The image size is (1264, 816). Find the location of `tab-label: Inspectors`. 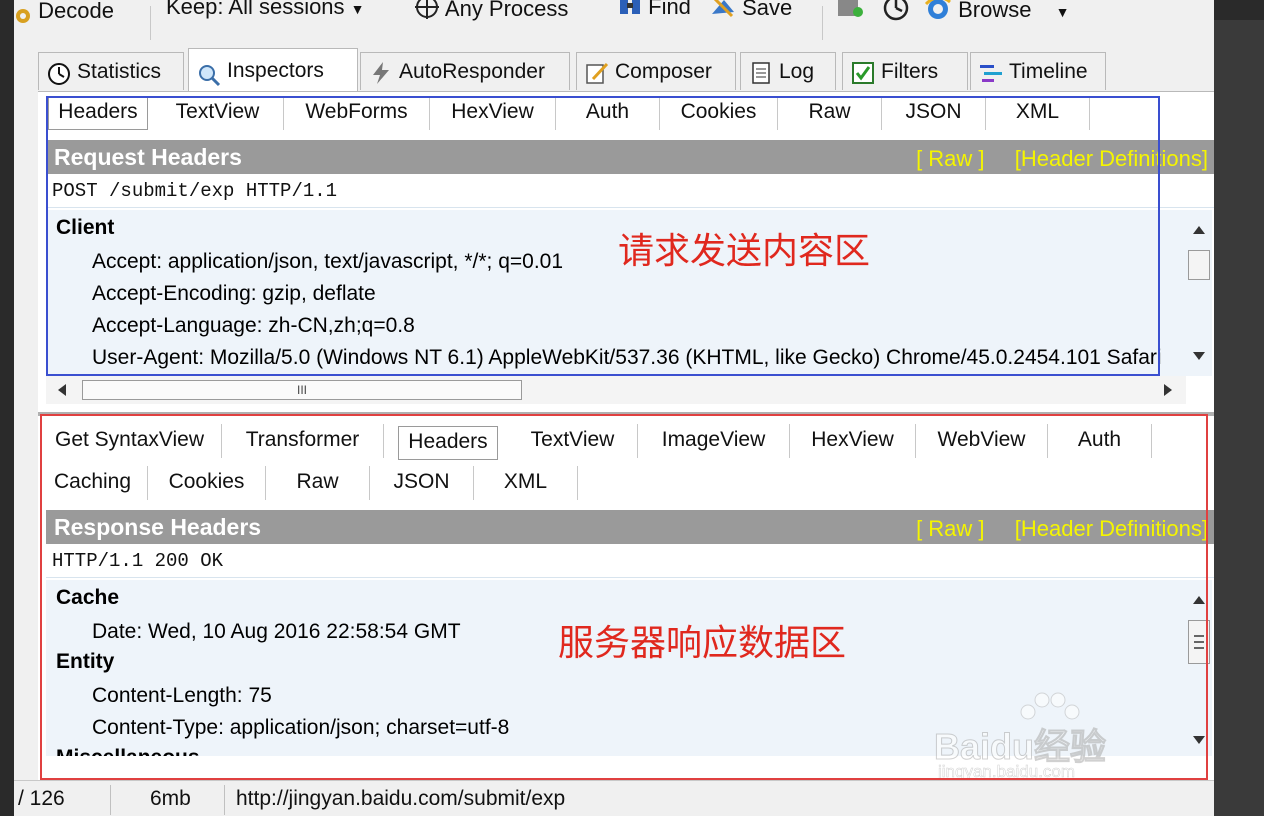

tab-label: Inspectors is located at coordinates (275, 70).